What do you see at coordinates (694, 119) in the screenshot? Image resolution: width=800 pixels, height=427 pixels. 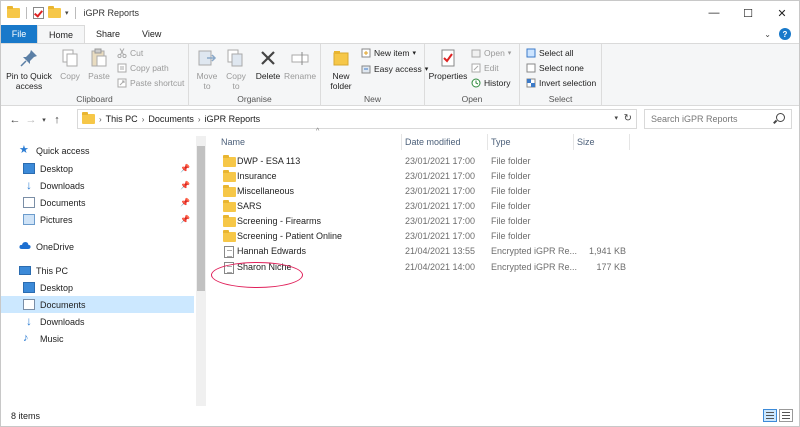 I see `search-placeholder: Search iGPR Reports` at bounding box center [694, 119].